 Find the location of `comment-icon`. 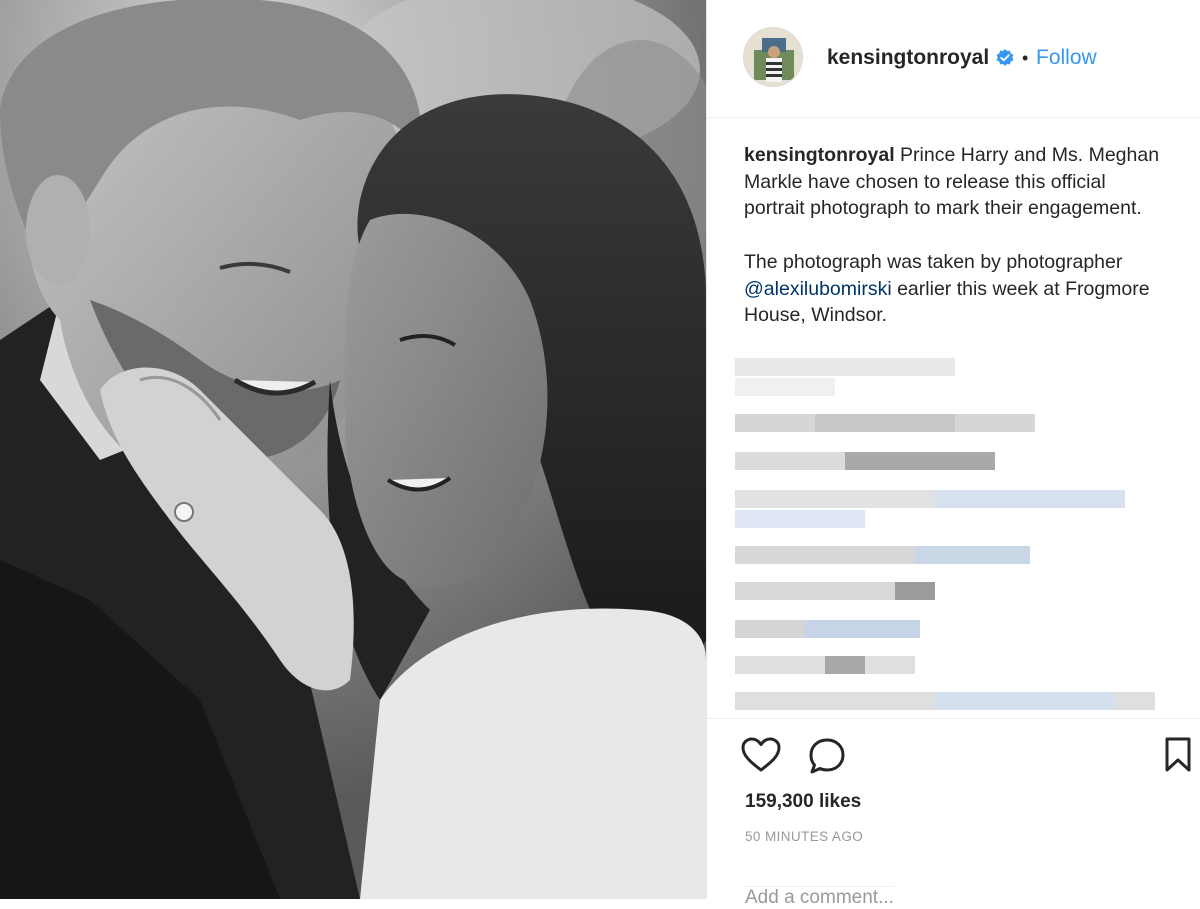

comment-icon is located at coordinates (827, 756).